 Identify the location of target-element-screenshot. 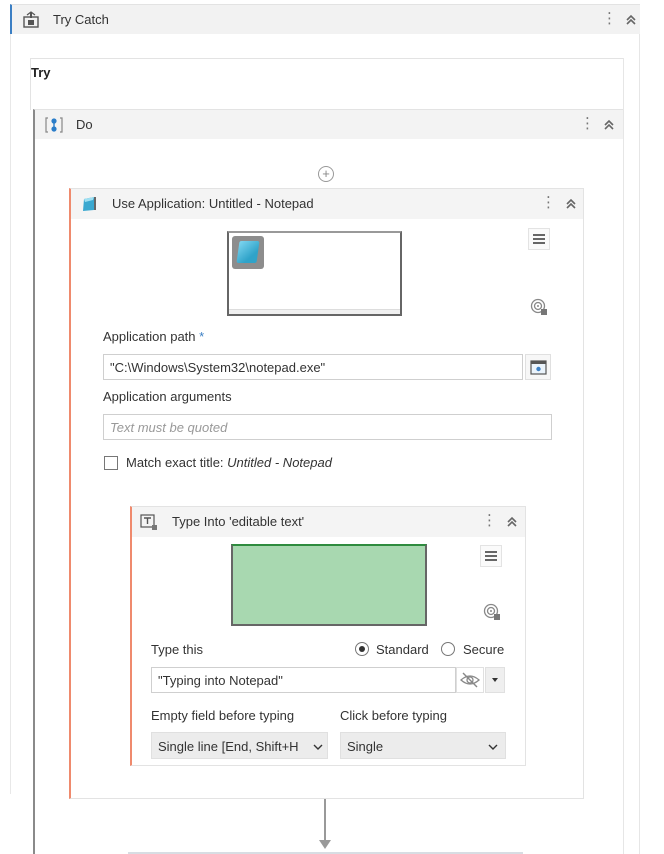
(329, 585).